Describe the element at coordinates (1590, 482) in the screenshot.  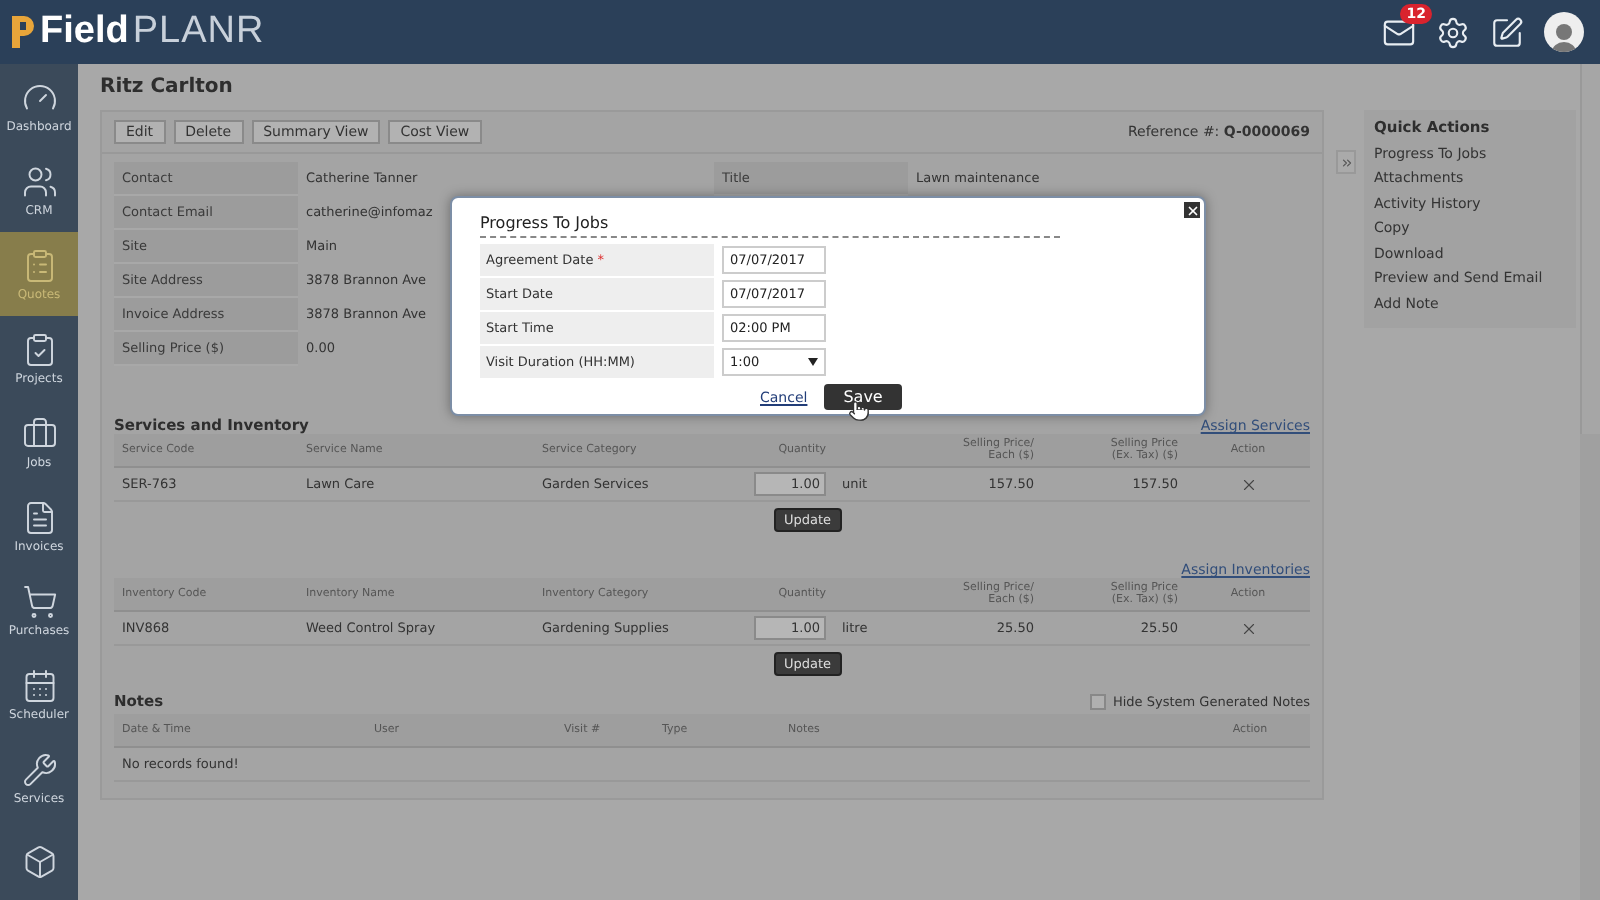
I see `scrollbar` at that location.